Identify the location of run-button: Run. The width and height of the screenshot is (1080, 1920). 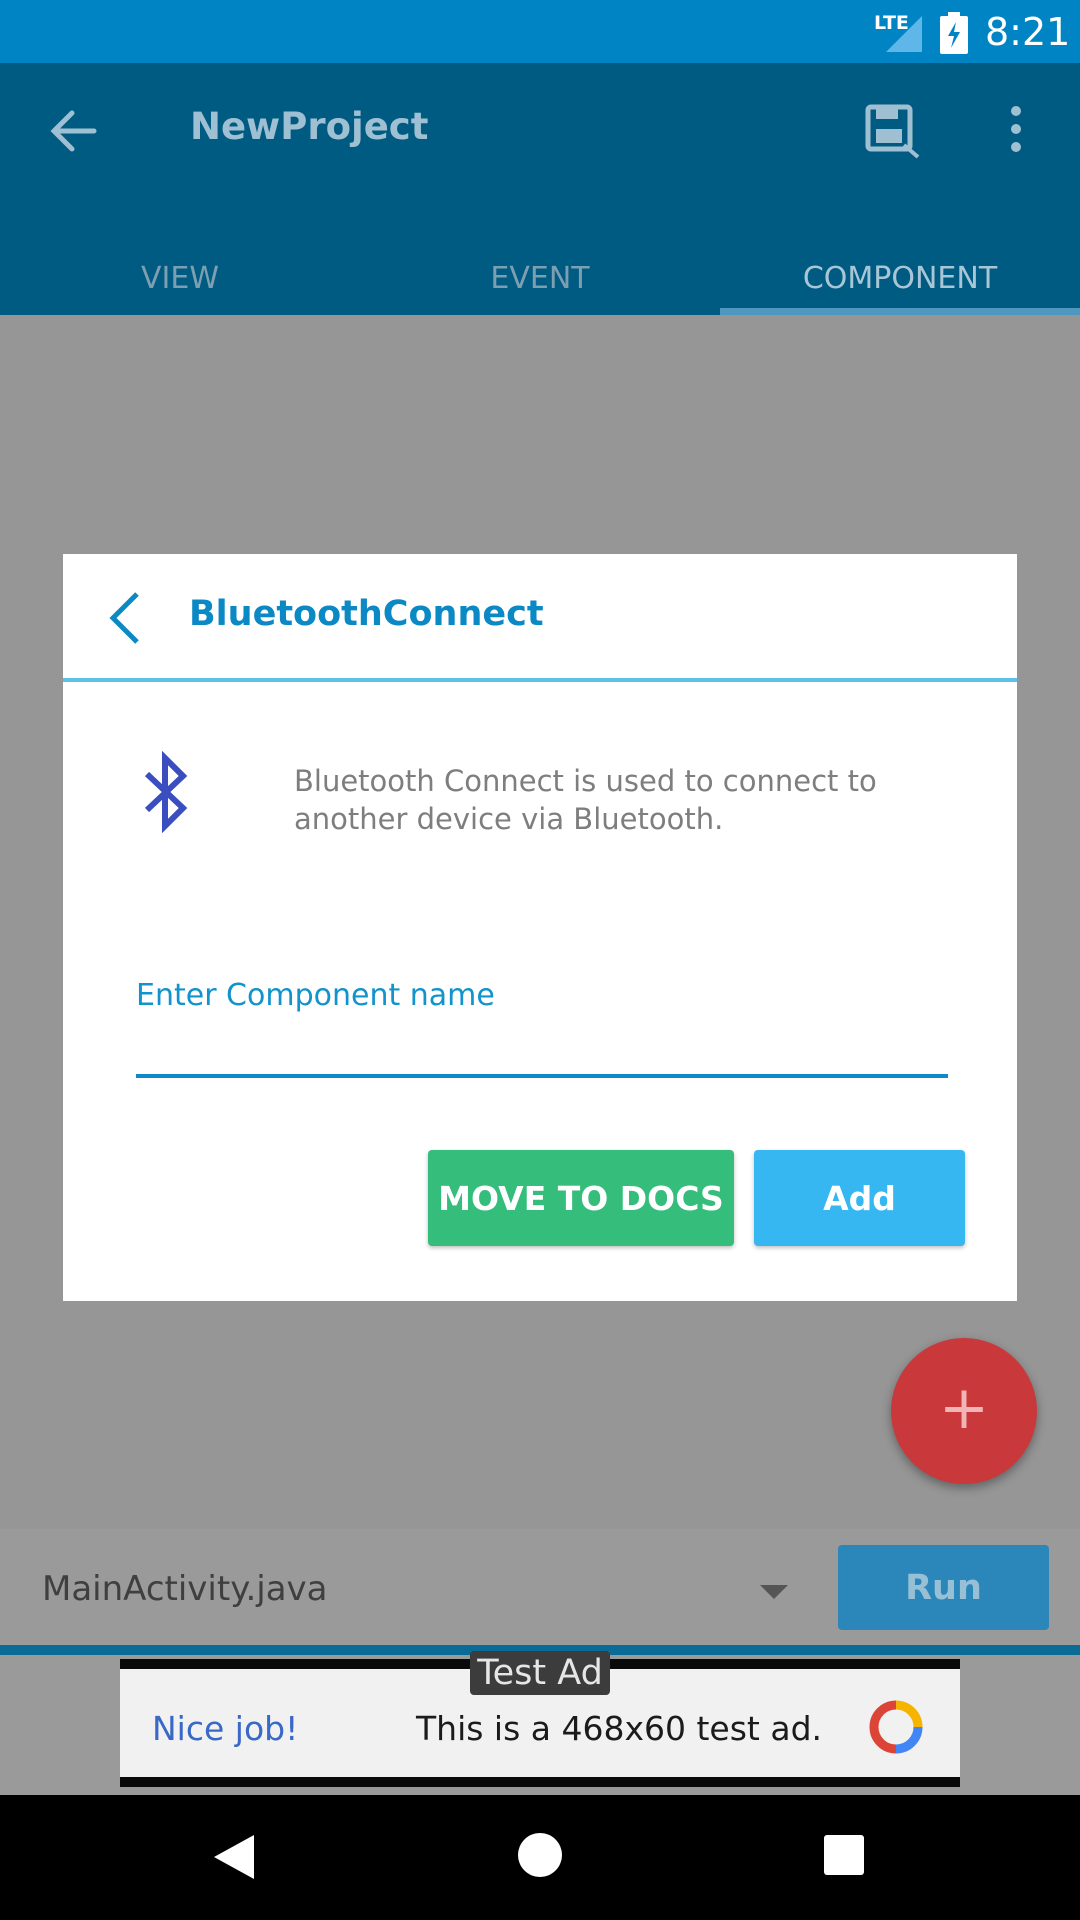
(943, 1587).